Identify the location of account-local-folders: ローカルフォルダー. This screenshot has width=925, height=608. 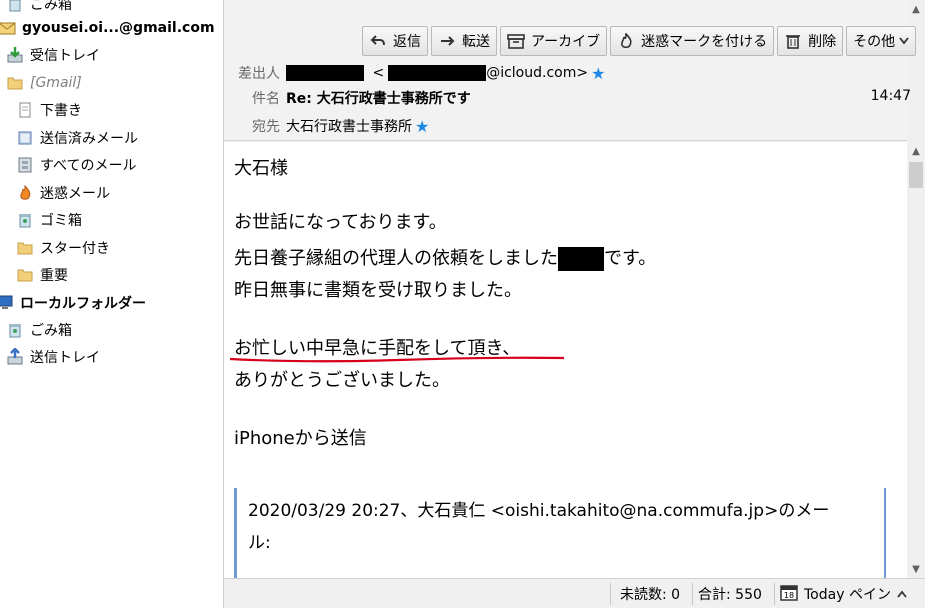
(110, 303).